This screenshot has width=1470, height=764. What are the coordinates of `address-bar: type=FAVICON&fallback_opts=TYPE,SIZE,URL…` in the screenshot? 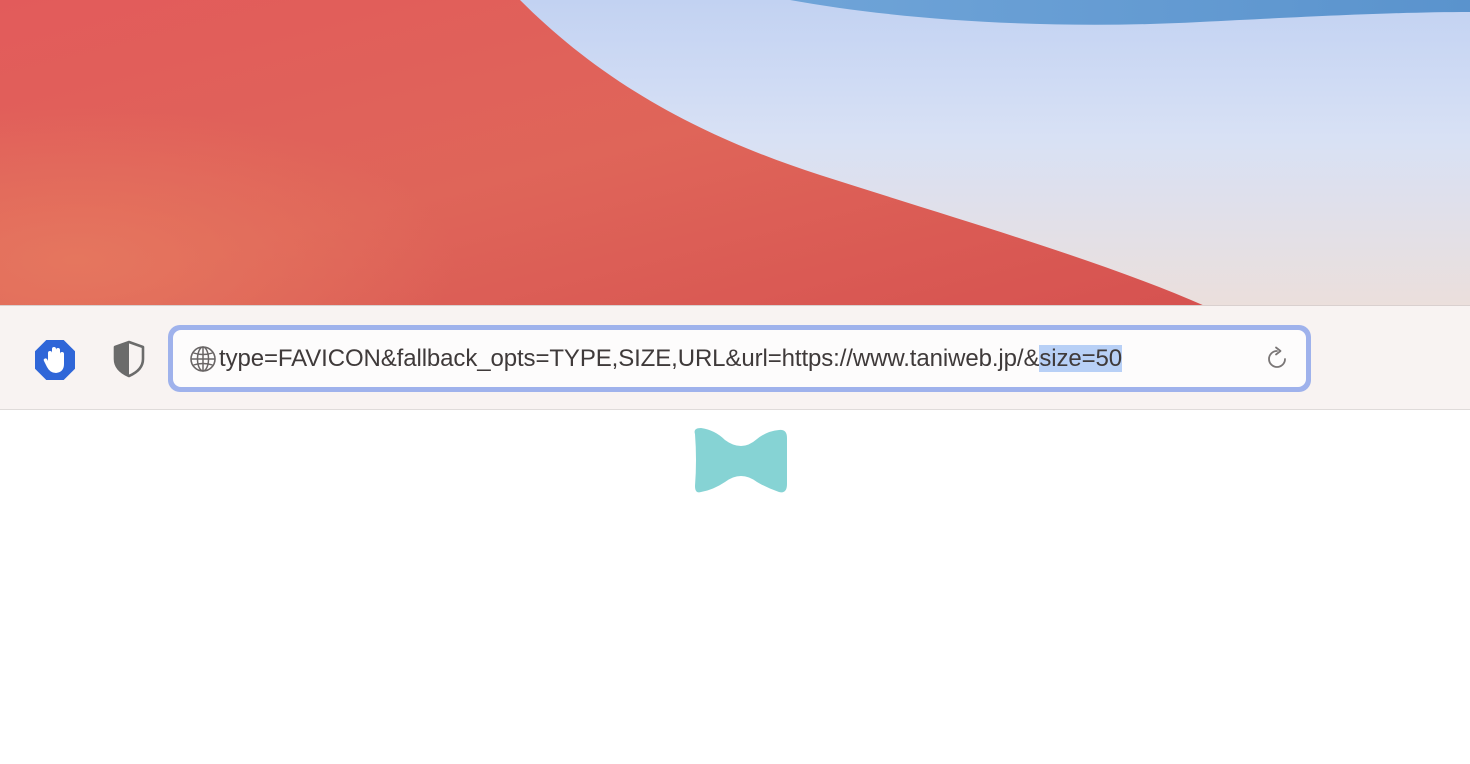 It's located at (739, 358).